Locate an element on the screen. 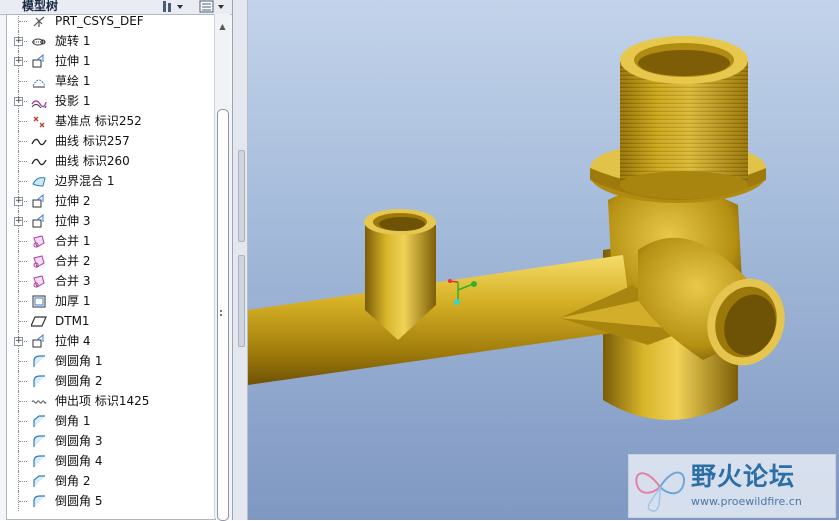  tree-item: 倒角 1 is located at coordinates (110, 421).